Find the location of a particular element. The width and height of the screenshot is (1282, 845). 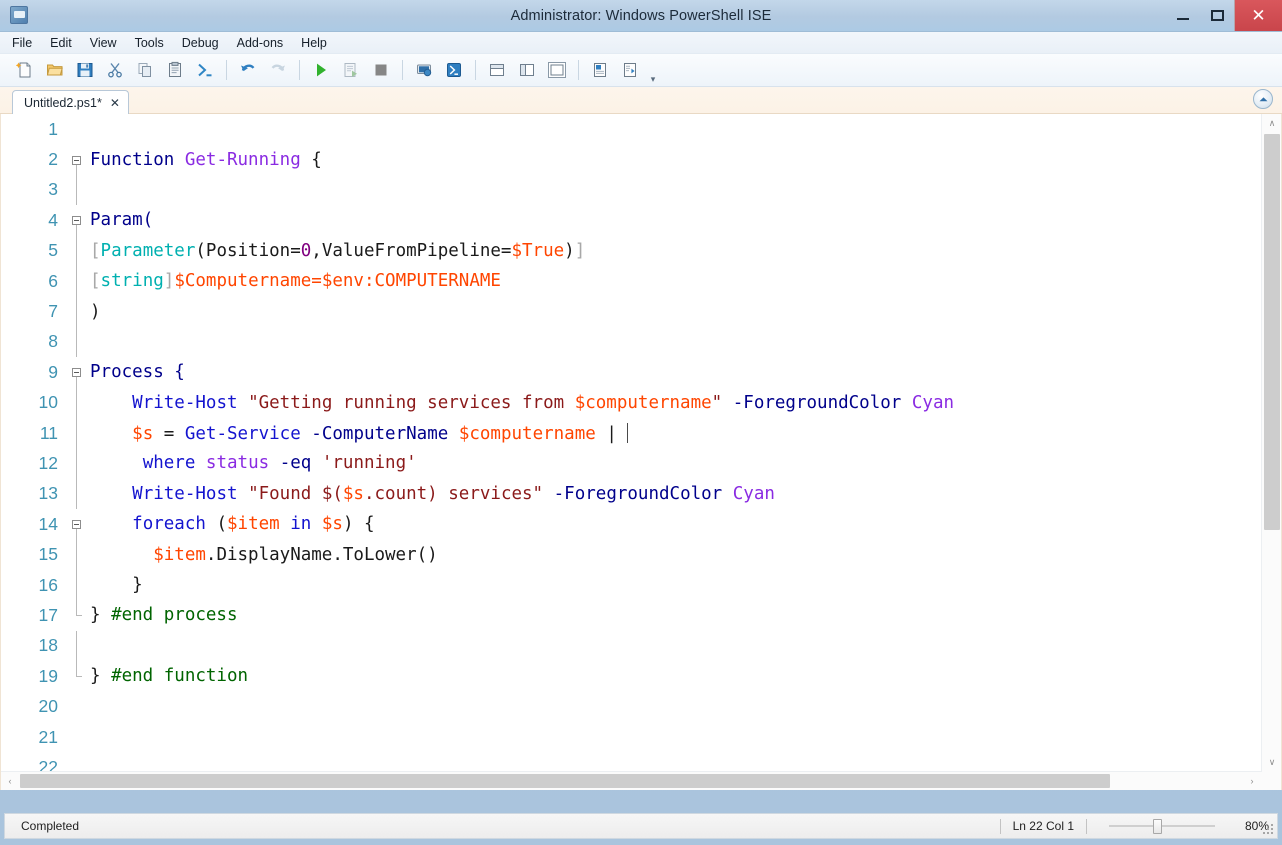

scroll-up-icon: ∧ is located at coordinates (1271, 123).